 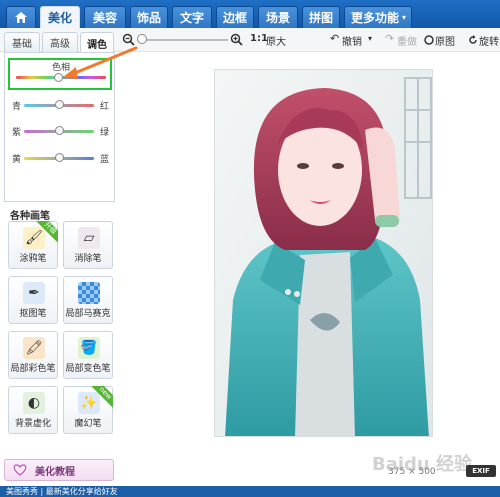 I want to click on brush-button-mosaic: 局部马赛克, so click(x=88, y=300).